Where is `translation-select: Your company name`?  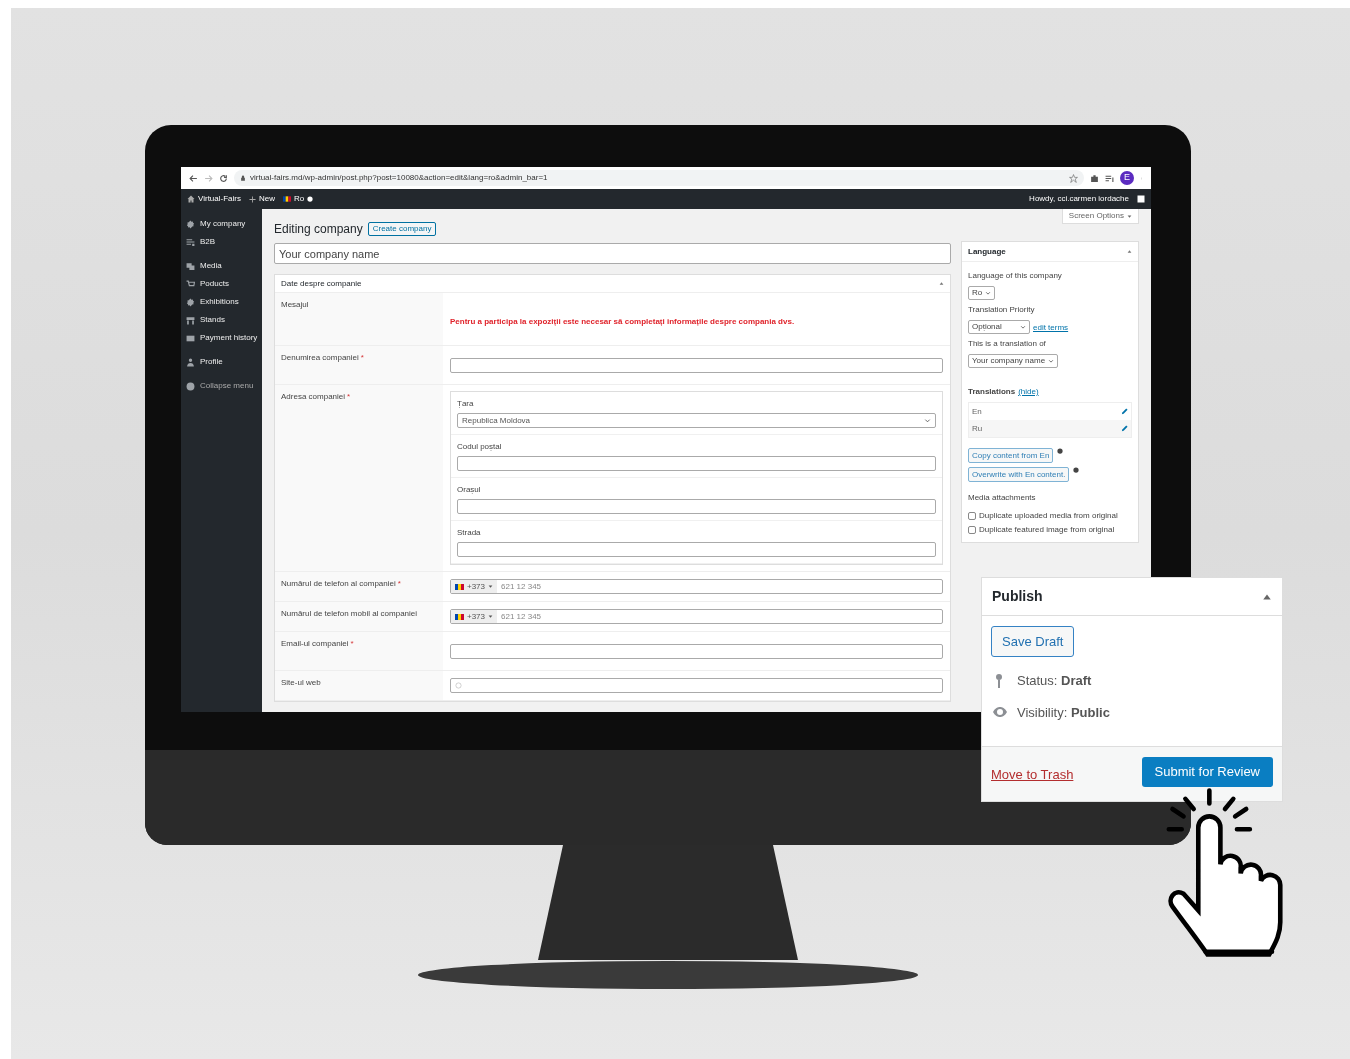
translation-select: Your company name is located at coordinates (1013, 361).